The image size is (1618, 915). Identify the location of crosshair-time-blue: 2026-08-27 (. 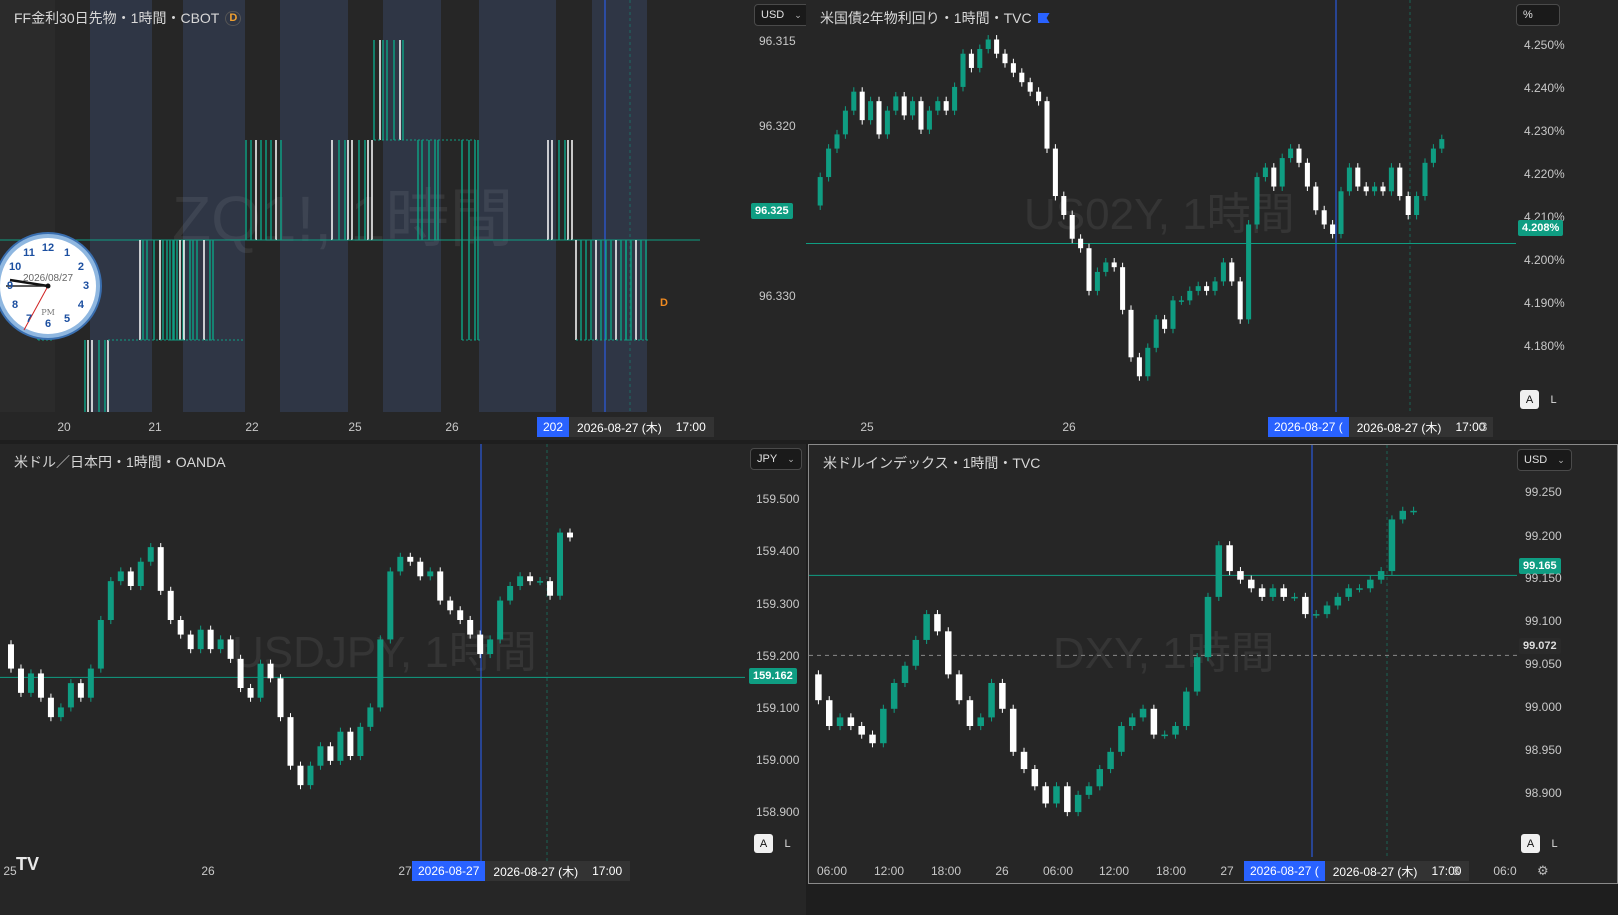
(1308, 427).